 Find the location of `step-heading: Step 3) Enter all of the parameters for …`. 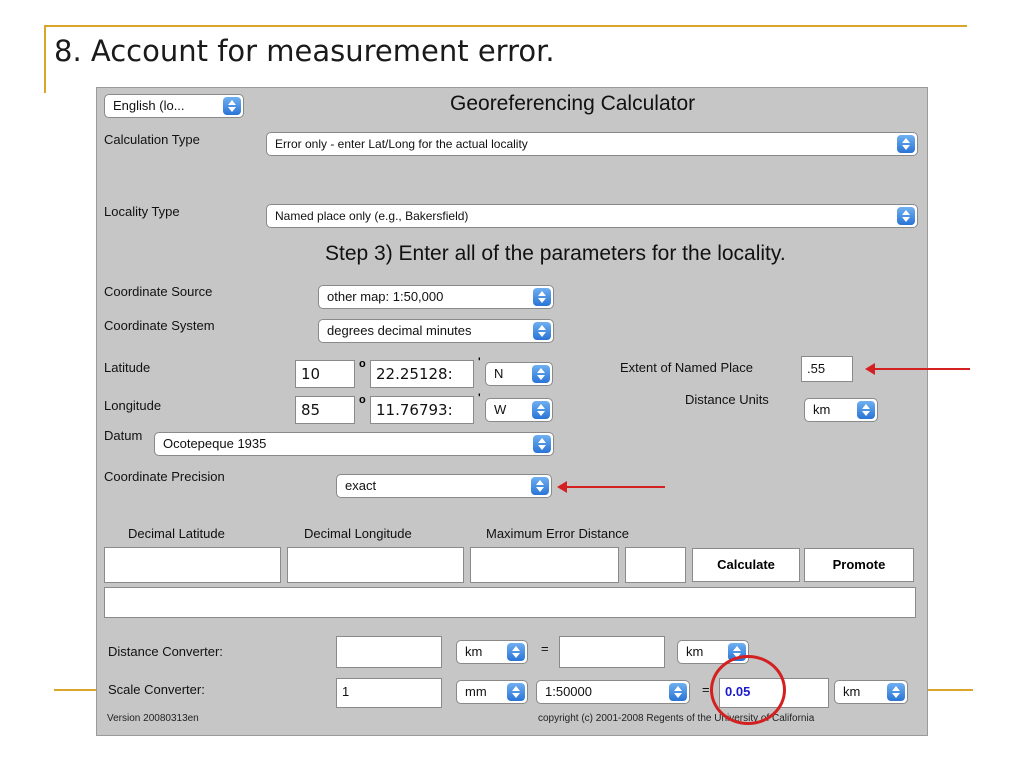

step-heading: Step 3) Enter all of the parameters for … is located at coordinates (555, 253).